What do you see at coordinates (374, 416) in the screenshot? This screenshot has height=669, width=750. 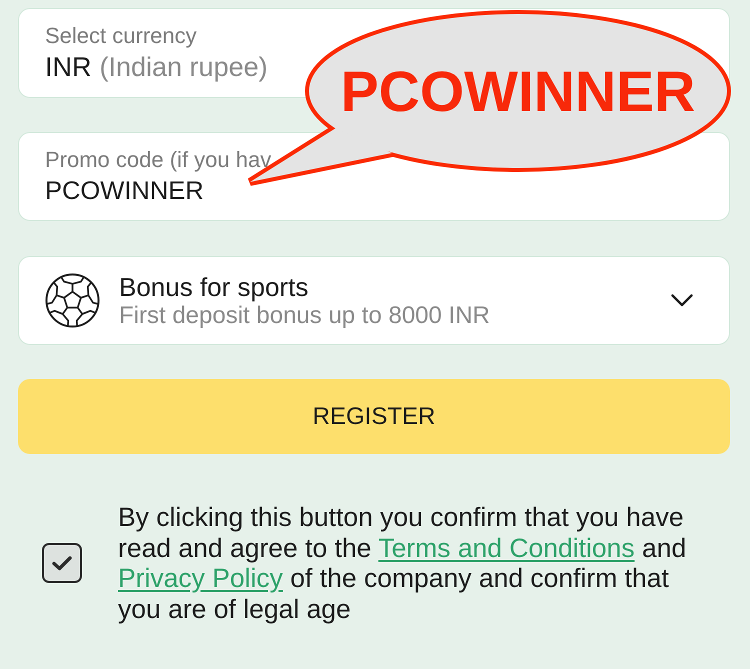 I see `register-button: REGISTER` at bounding box center [374, 416].